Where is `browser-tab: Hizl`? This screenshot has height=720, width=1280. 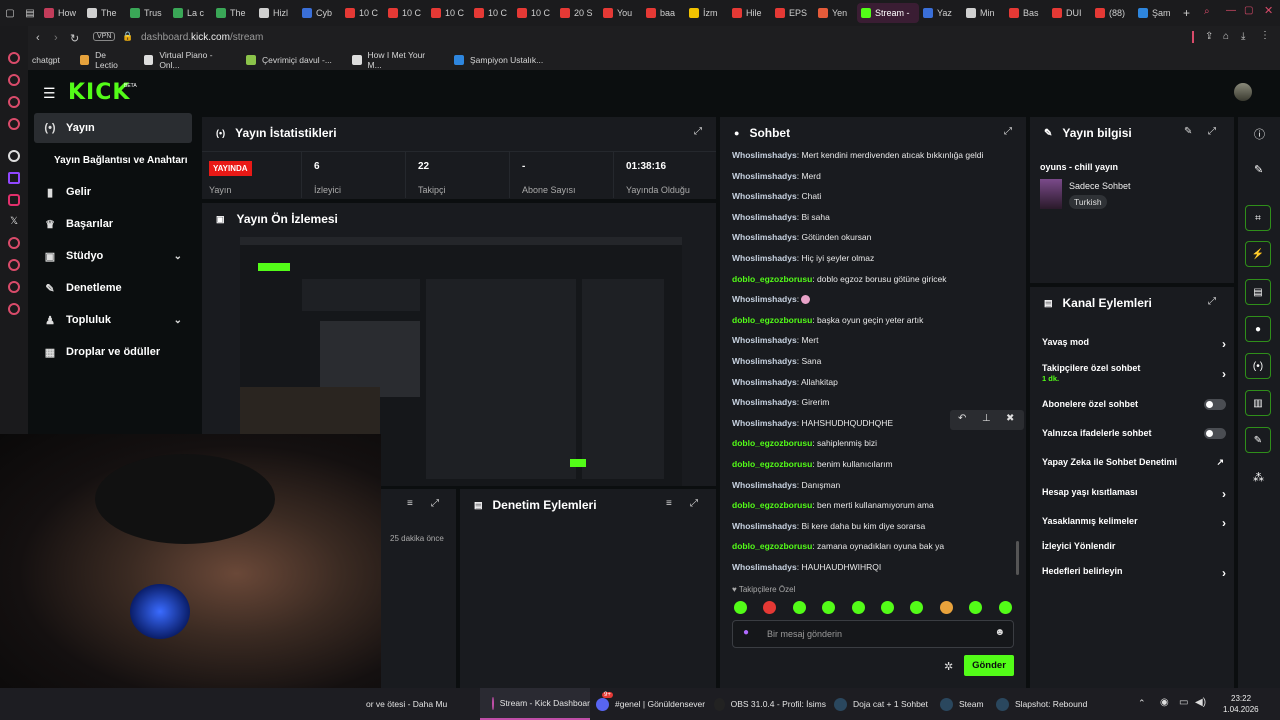 browser-tab: Hizl is located at coordinates (276, 13).